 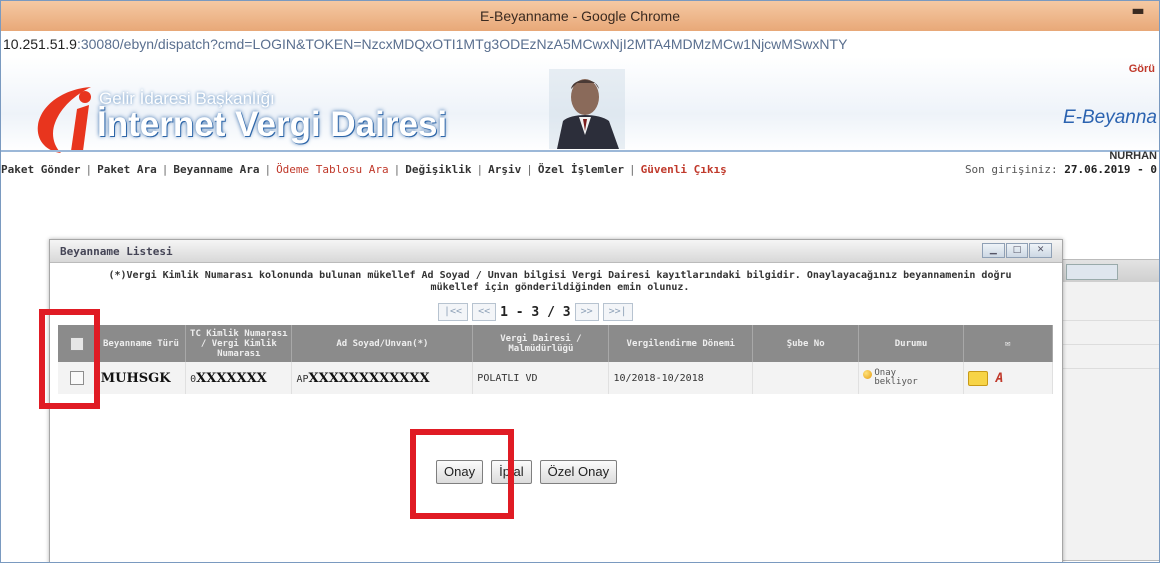 I want to click on menu-item-guvenli-cikis: Güvenli Çıkış, so click(x=684, y=169).